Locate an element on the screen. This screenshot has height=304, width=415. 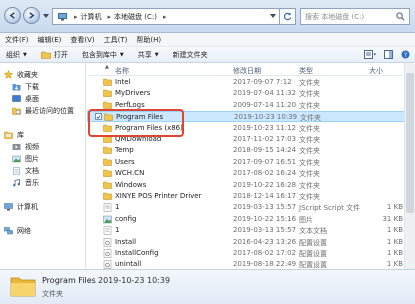
file-row: InstallConfig 2017-08-02 17:02 配置设置 1 KB is located at coordinates (251, 253).